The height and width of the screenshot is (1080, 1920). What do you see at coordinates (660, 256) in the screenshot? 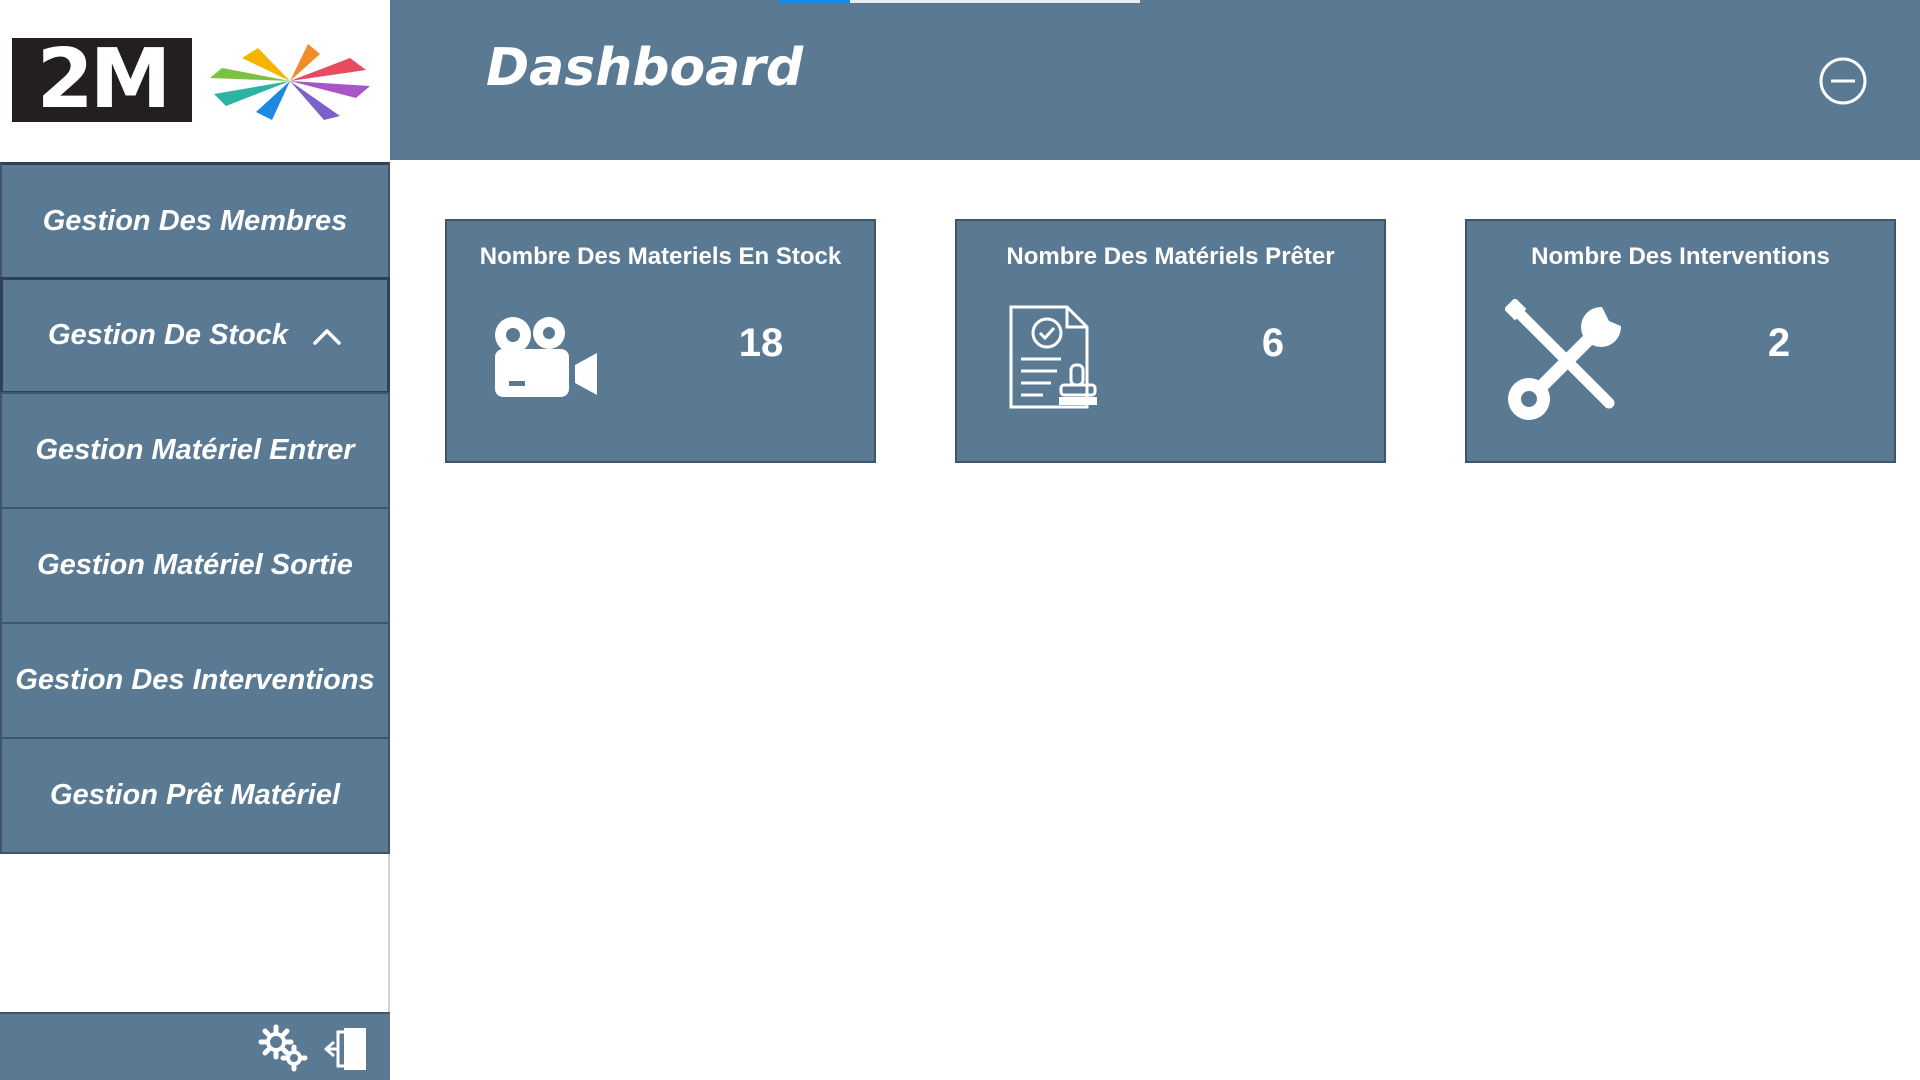
I see `card-title: Nombre Des Materiels En Stock` at bounding box center [660, 256].